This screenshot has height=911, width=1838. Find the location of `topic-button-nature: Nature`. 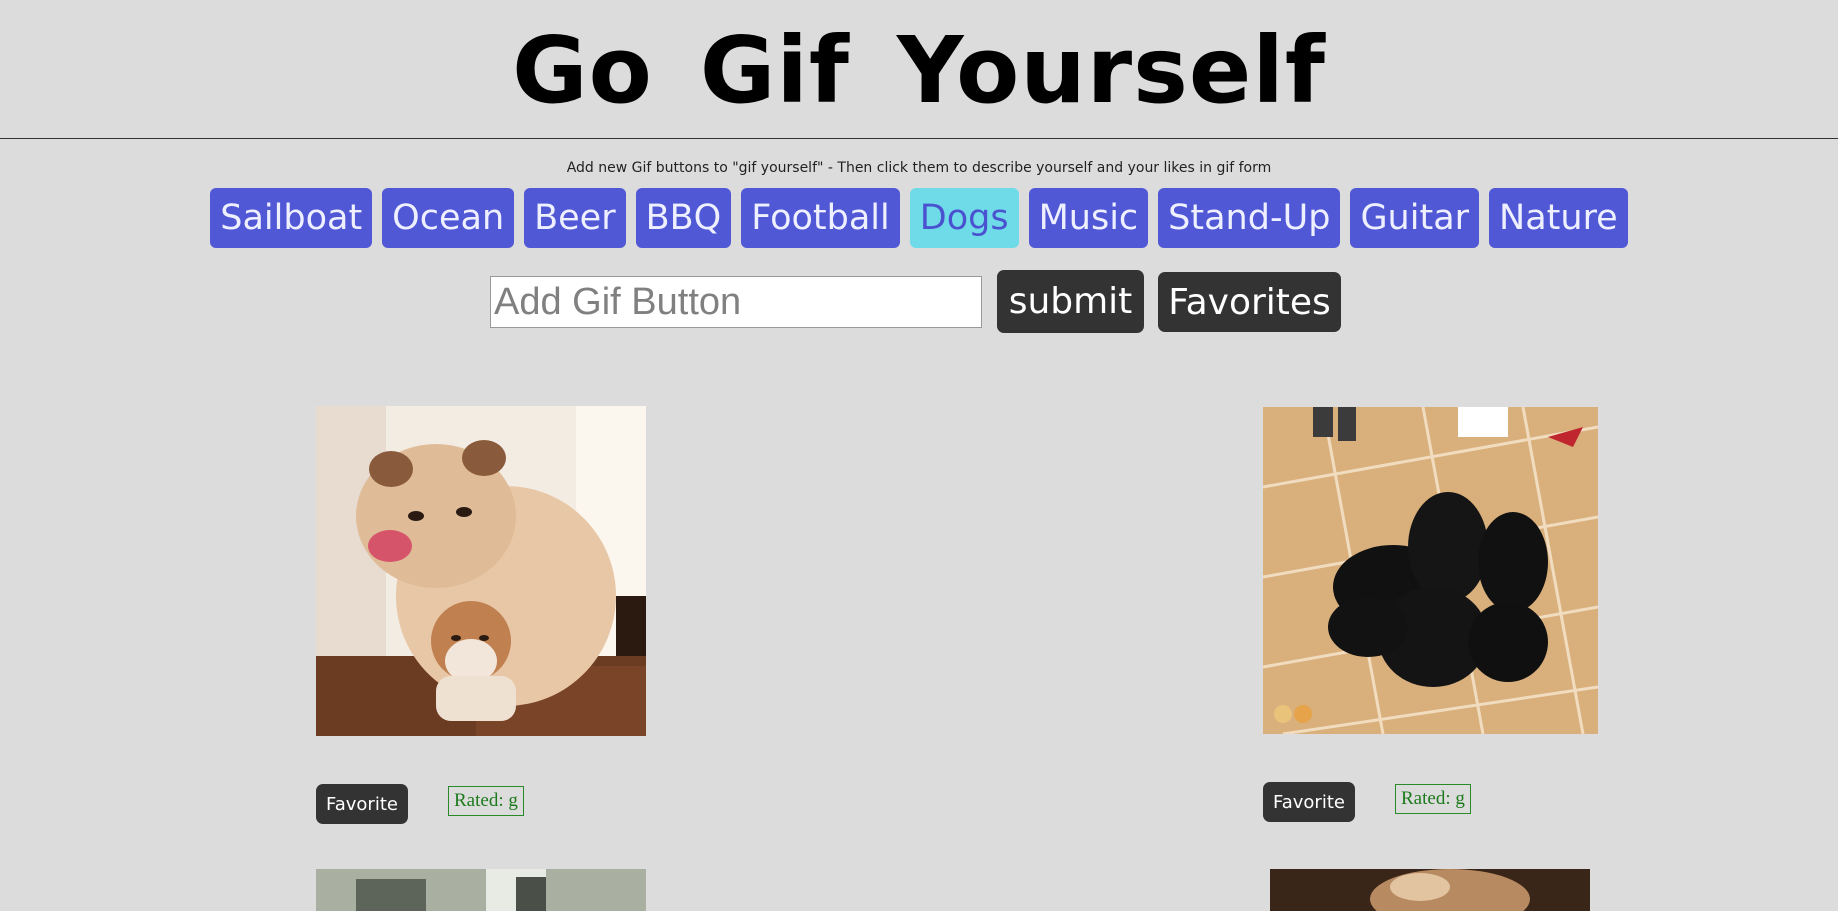

topic-button-nature: Nature is located at coordinates (1558, 218).